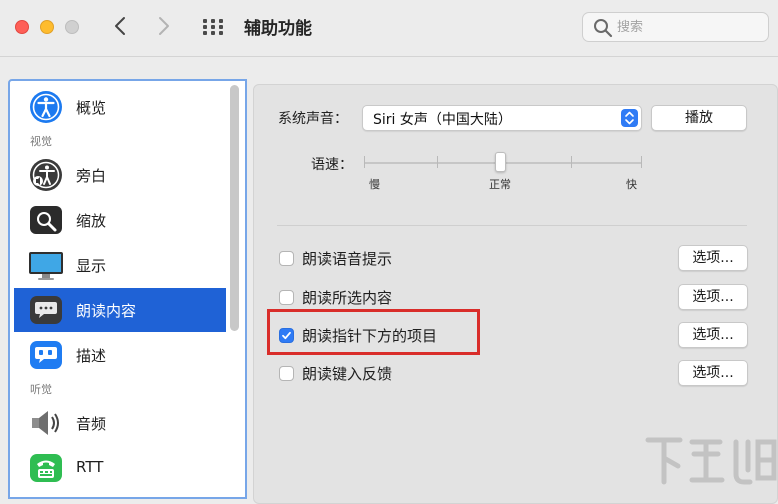  Describe the element at coordinates (711, 461) in the screenshot. I see `watermark-logo` at that location.